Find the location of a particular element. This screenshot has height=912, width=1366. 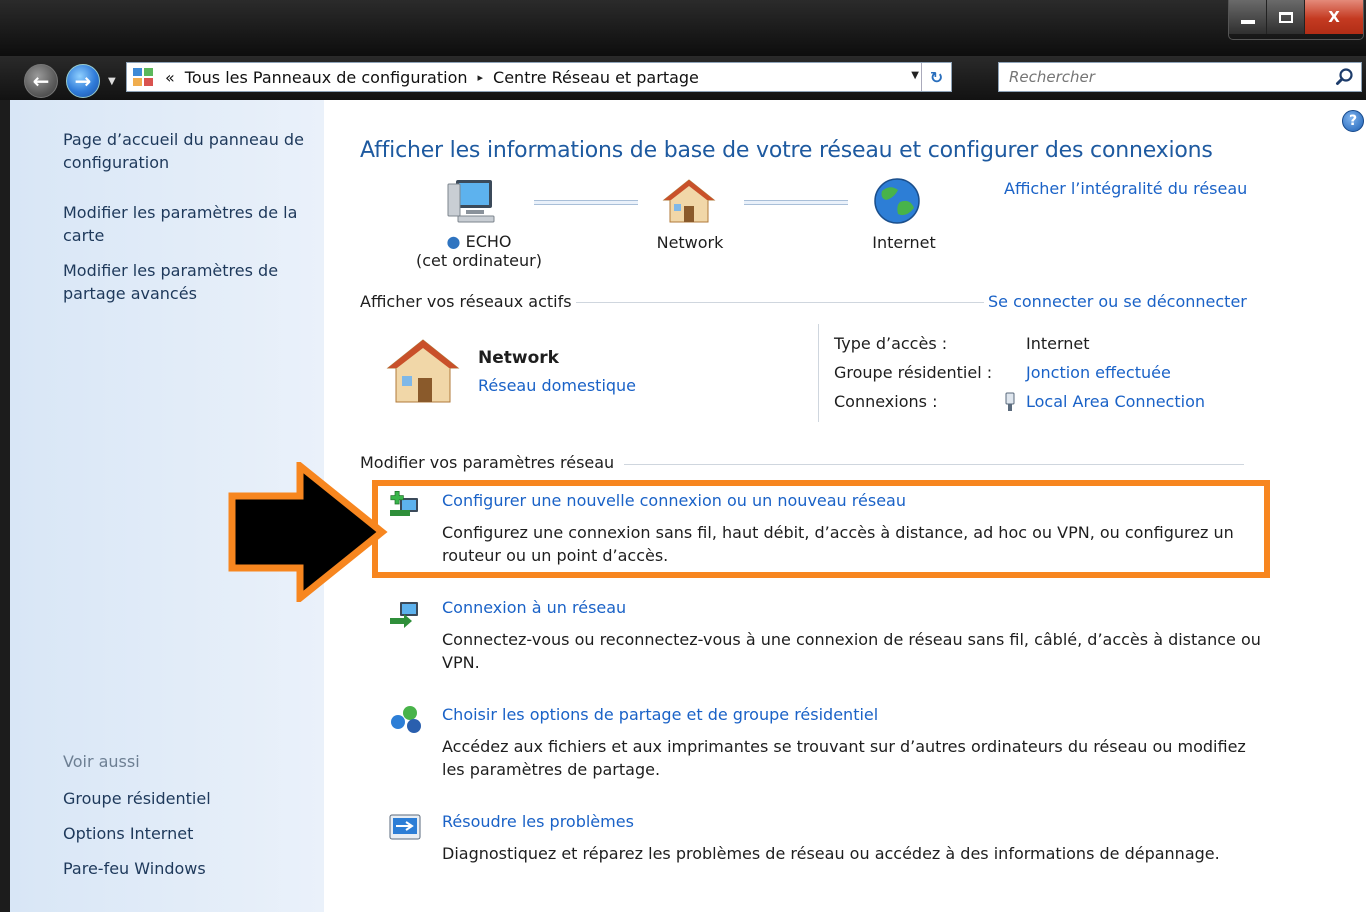

search-input is located at coordinates (1159, 77).